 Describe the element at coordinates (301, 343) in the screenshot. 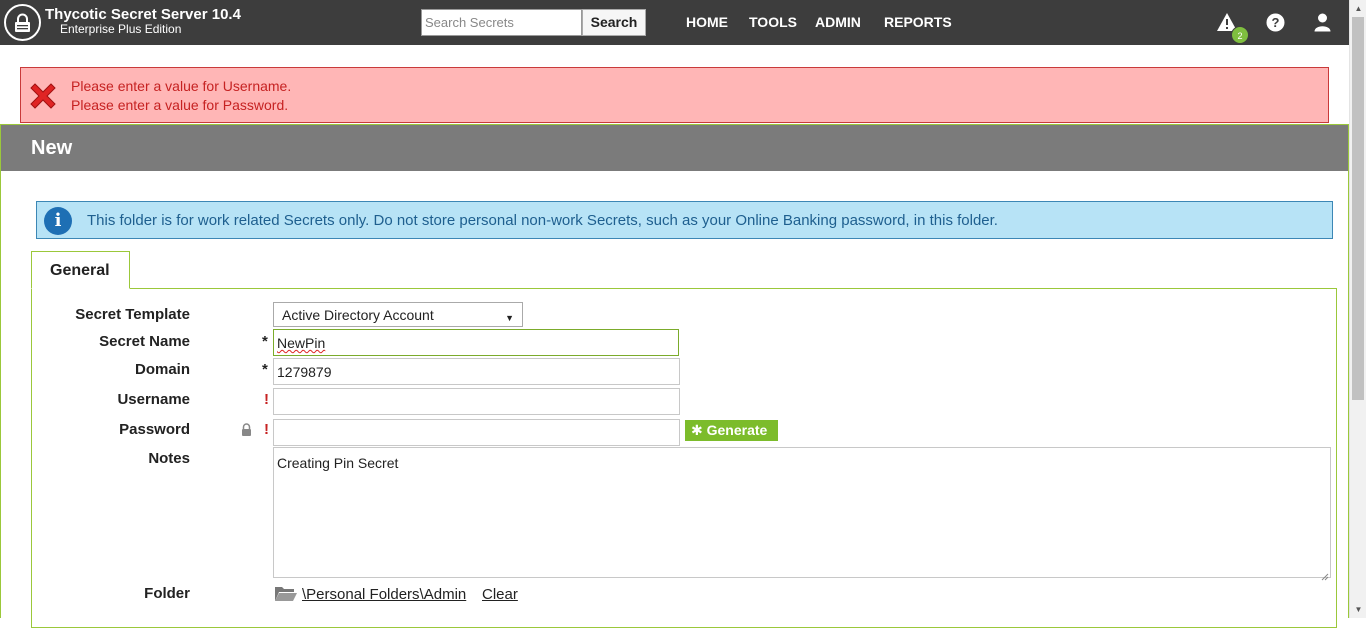

I see `secret-name-value: NewPin` at that location.